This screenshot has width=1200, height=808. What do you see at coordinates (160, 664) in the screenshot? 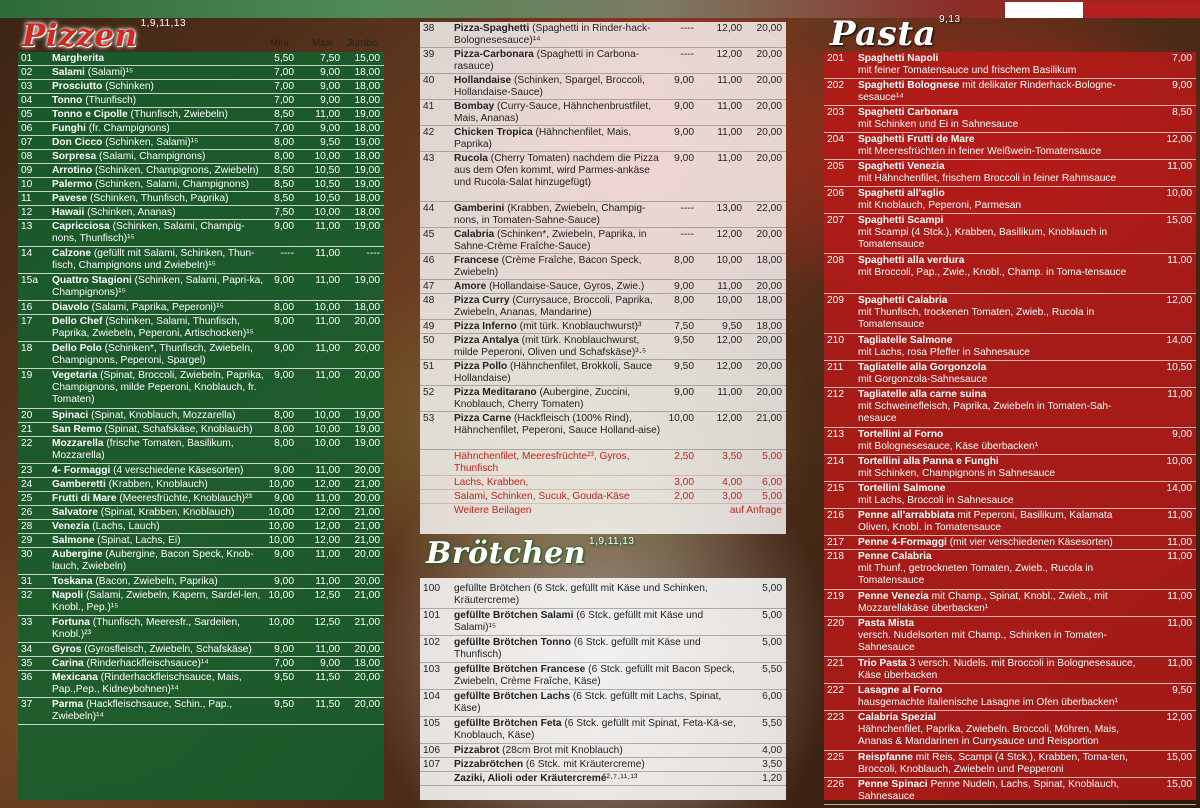
I see `item-description: Carina (Rinderhackfleischsauce)¹⁴` at bounding box center [160, 664].